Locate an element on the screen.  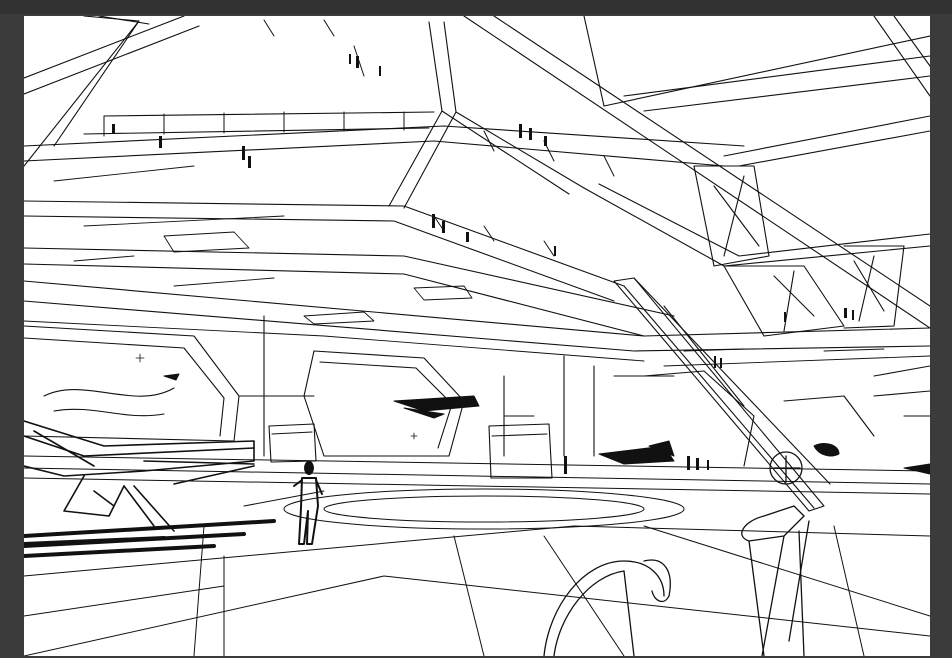
landed-spaceship is located at coordinates (139, 476).